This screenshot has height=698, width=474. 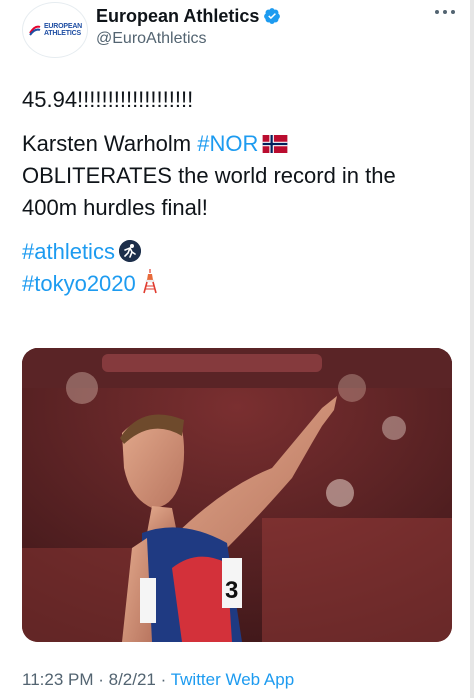 What do you see at coordinates (275, 144) in the screenshot?
I see `norway-flag-icon` at bounding box center [275, 144].